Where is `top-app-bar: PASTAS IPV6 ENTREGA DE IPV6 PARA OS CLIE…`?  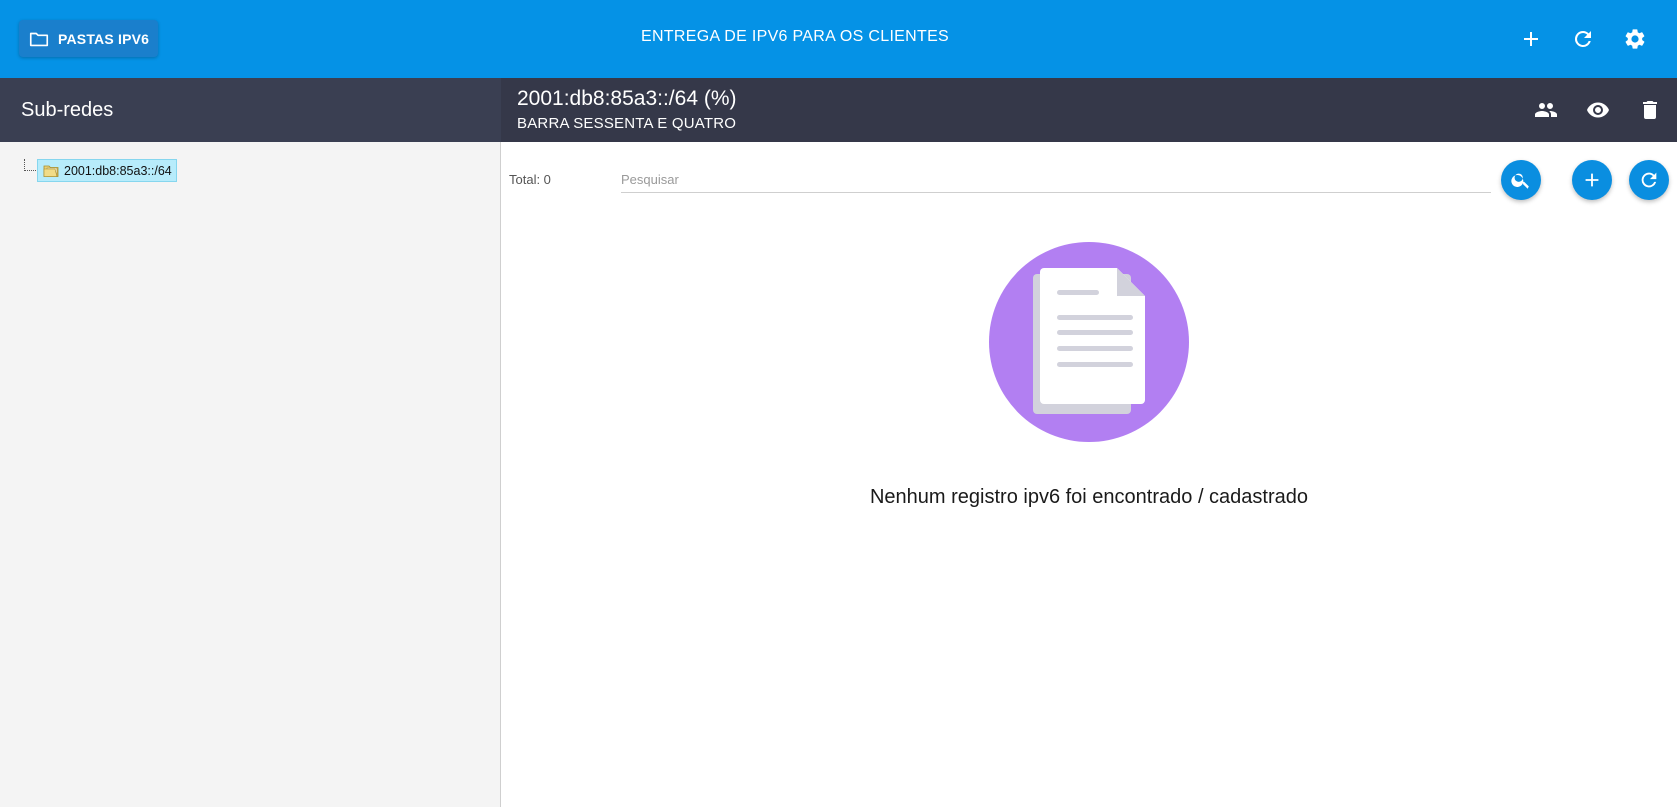 top-app-bar: PASTAS IPV6 ENTREGA DE IPV6 PARA OS CLIE… is located at coordinates (838, 39).